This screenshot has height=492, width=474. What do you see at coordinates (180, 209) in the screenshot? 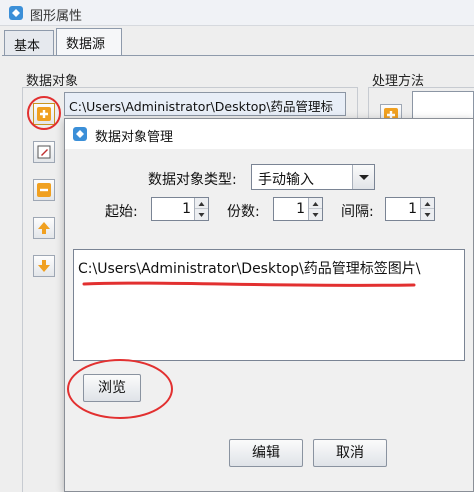
I see `start-spinner: 1` at bounding box center [180, 209].